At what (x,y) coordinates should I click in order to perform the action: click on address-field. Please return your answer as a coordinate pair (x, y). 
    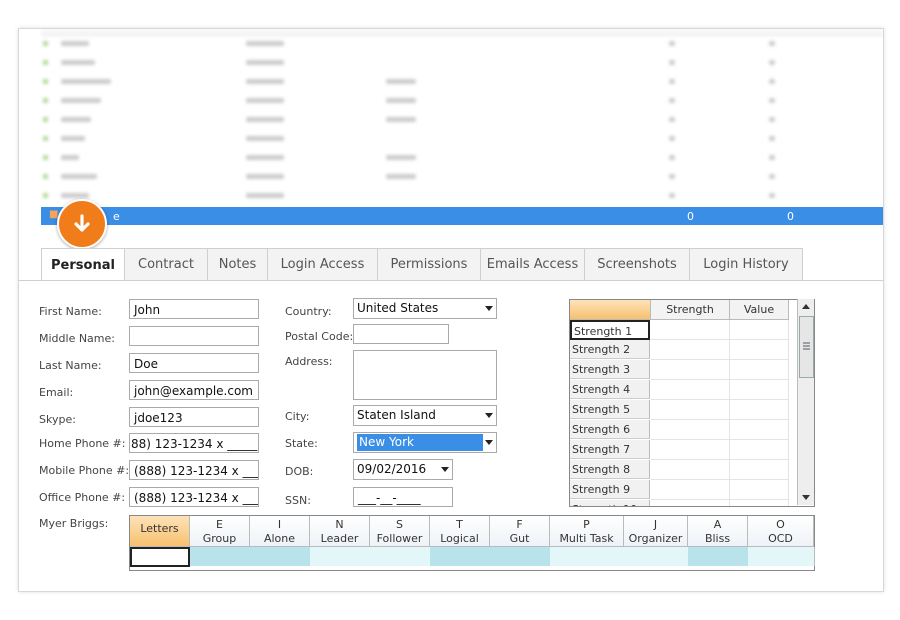
    Looking at the image, I should click on (425, 375).